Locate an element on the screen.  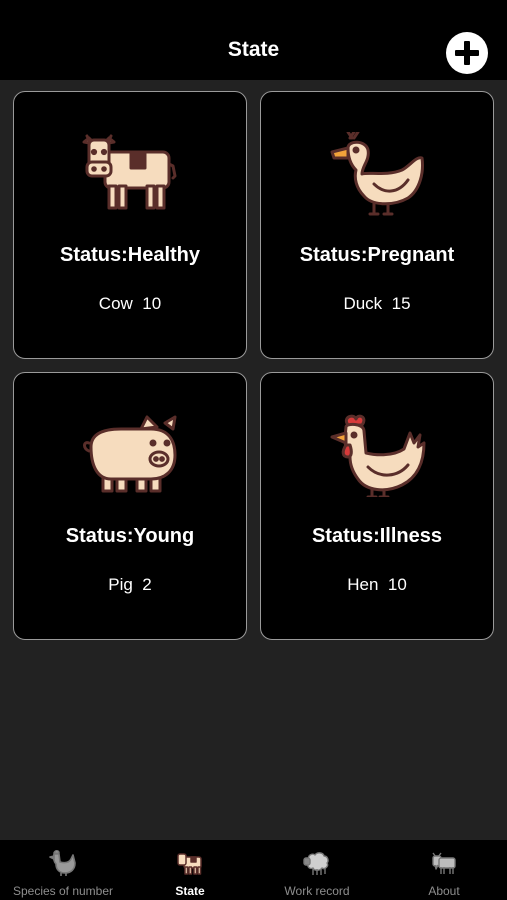
status-label: Status:Healthy is located at coordinates (130, 255).